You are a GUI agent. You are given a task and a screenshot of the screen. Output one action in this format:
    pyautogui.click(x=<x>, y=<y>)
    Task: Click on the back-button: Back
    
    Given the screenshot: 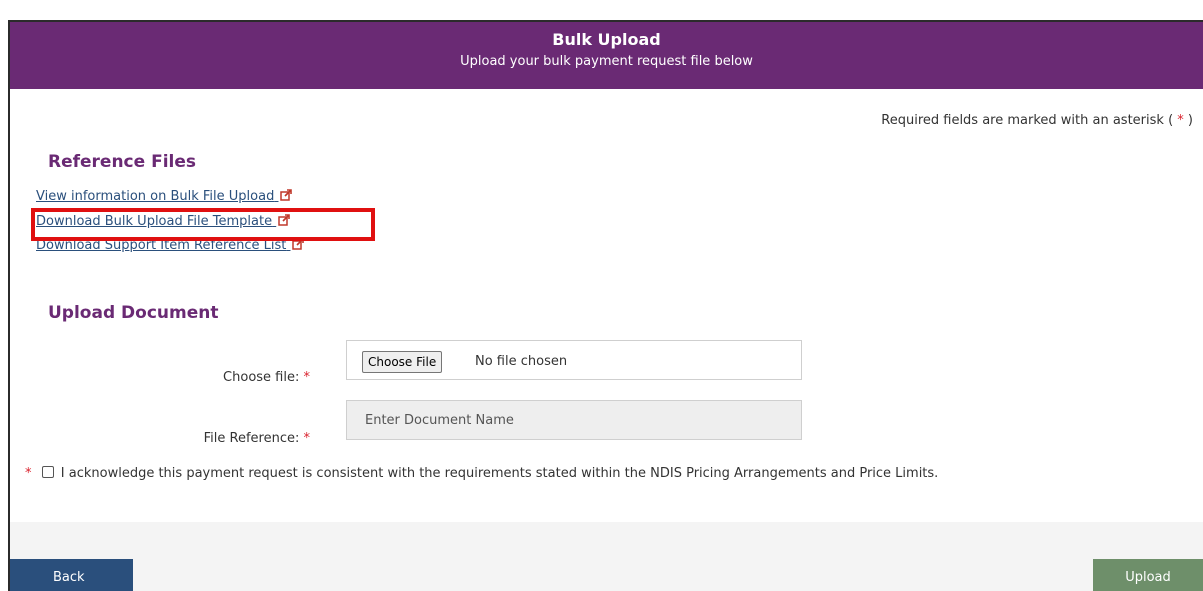 What is the action you would take?
    pyautogui.click(x=71, y=575)
    